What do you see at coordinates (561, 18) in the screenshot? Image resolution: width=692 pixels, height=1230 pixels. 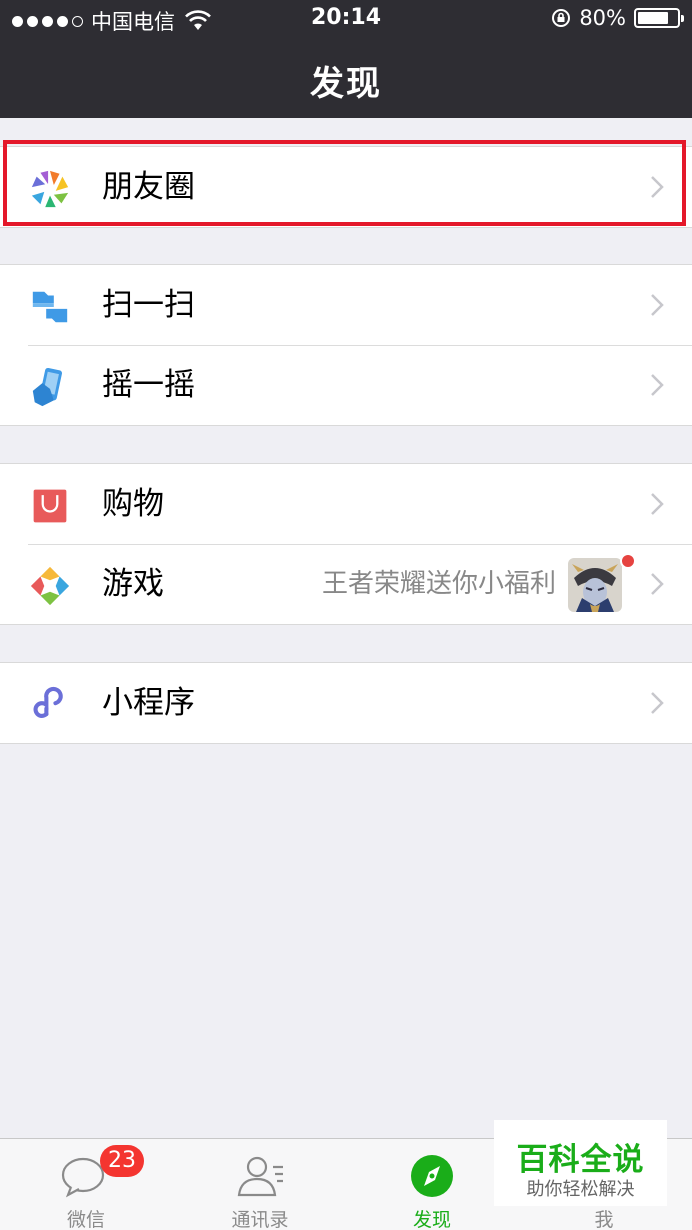 I see `orientation-lock-icon` at bounding box center [561, 18].